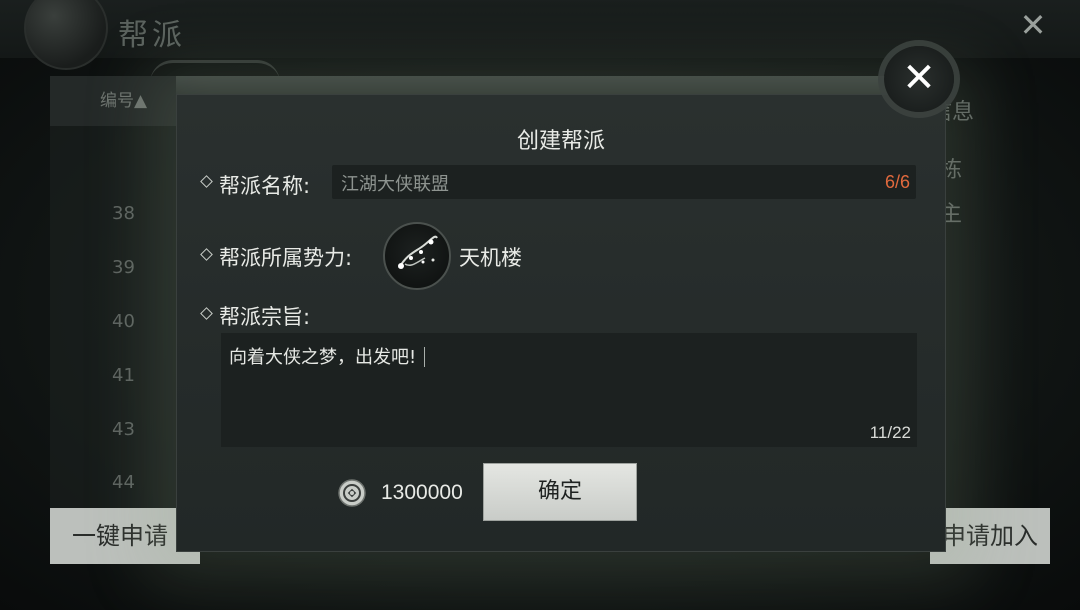  Describe the element at coordinates (890, 432) in the screenshot. I see `guild-purpose-char-count: 11/22` at that location.